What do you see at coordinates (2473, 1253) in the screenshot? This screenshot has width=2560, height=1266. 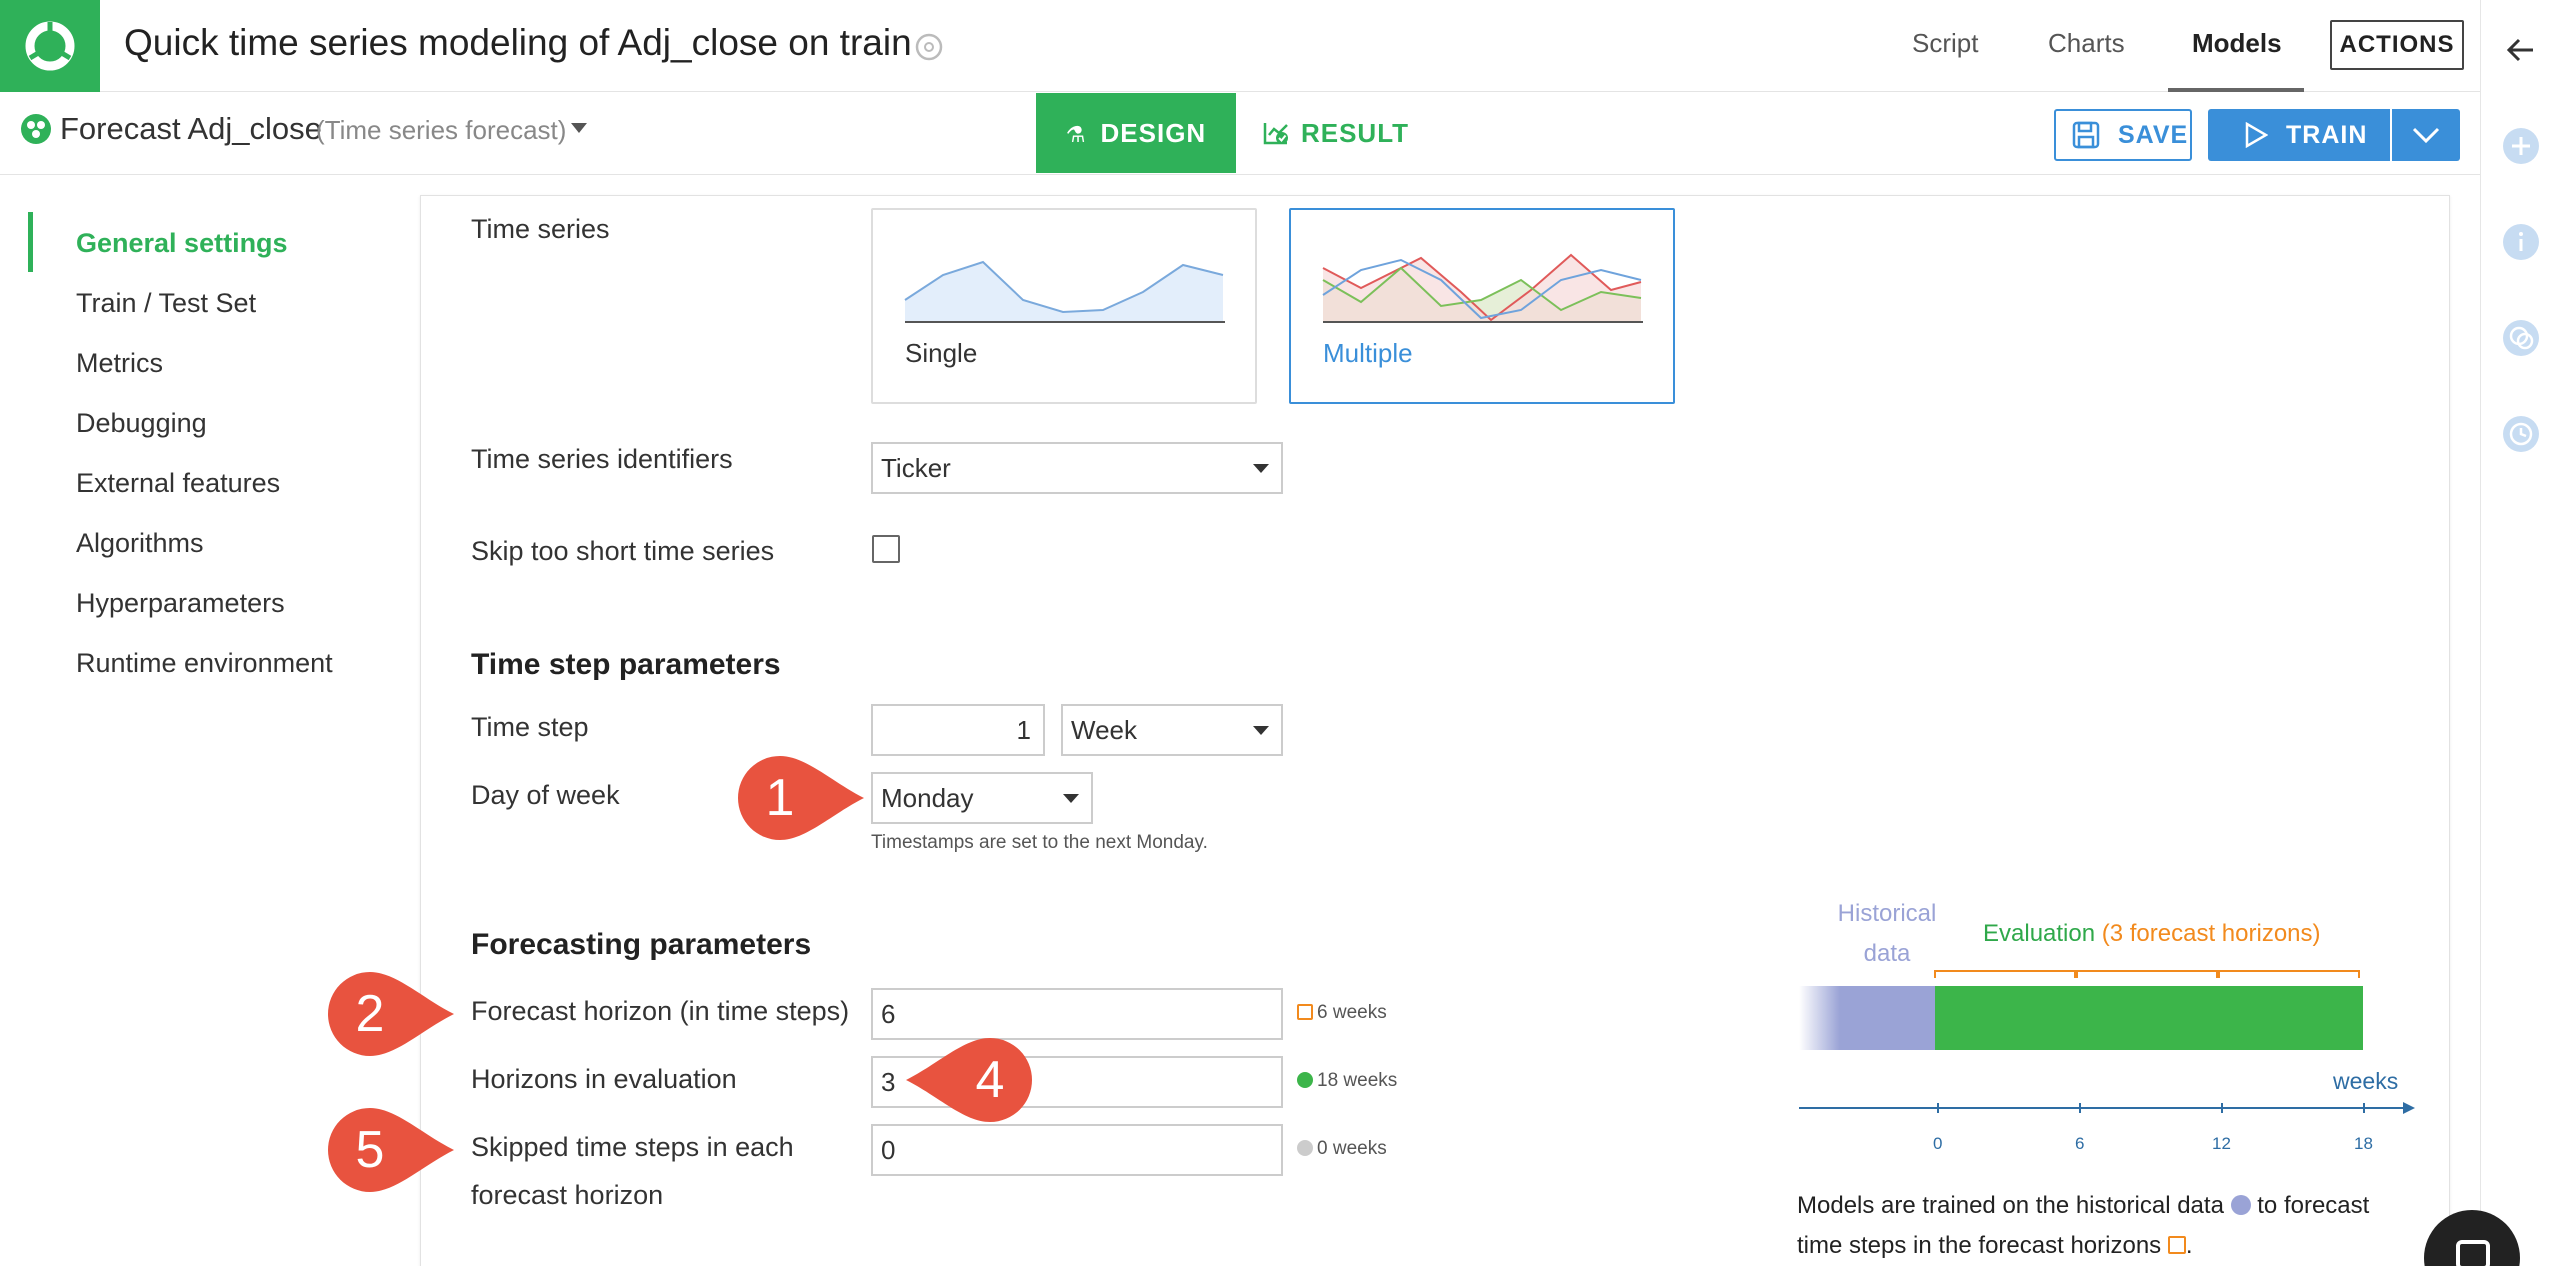 I see `chat-icon` at bounding box center [2473, 1253].